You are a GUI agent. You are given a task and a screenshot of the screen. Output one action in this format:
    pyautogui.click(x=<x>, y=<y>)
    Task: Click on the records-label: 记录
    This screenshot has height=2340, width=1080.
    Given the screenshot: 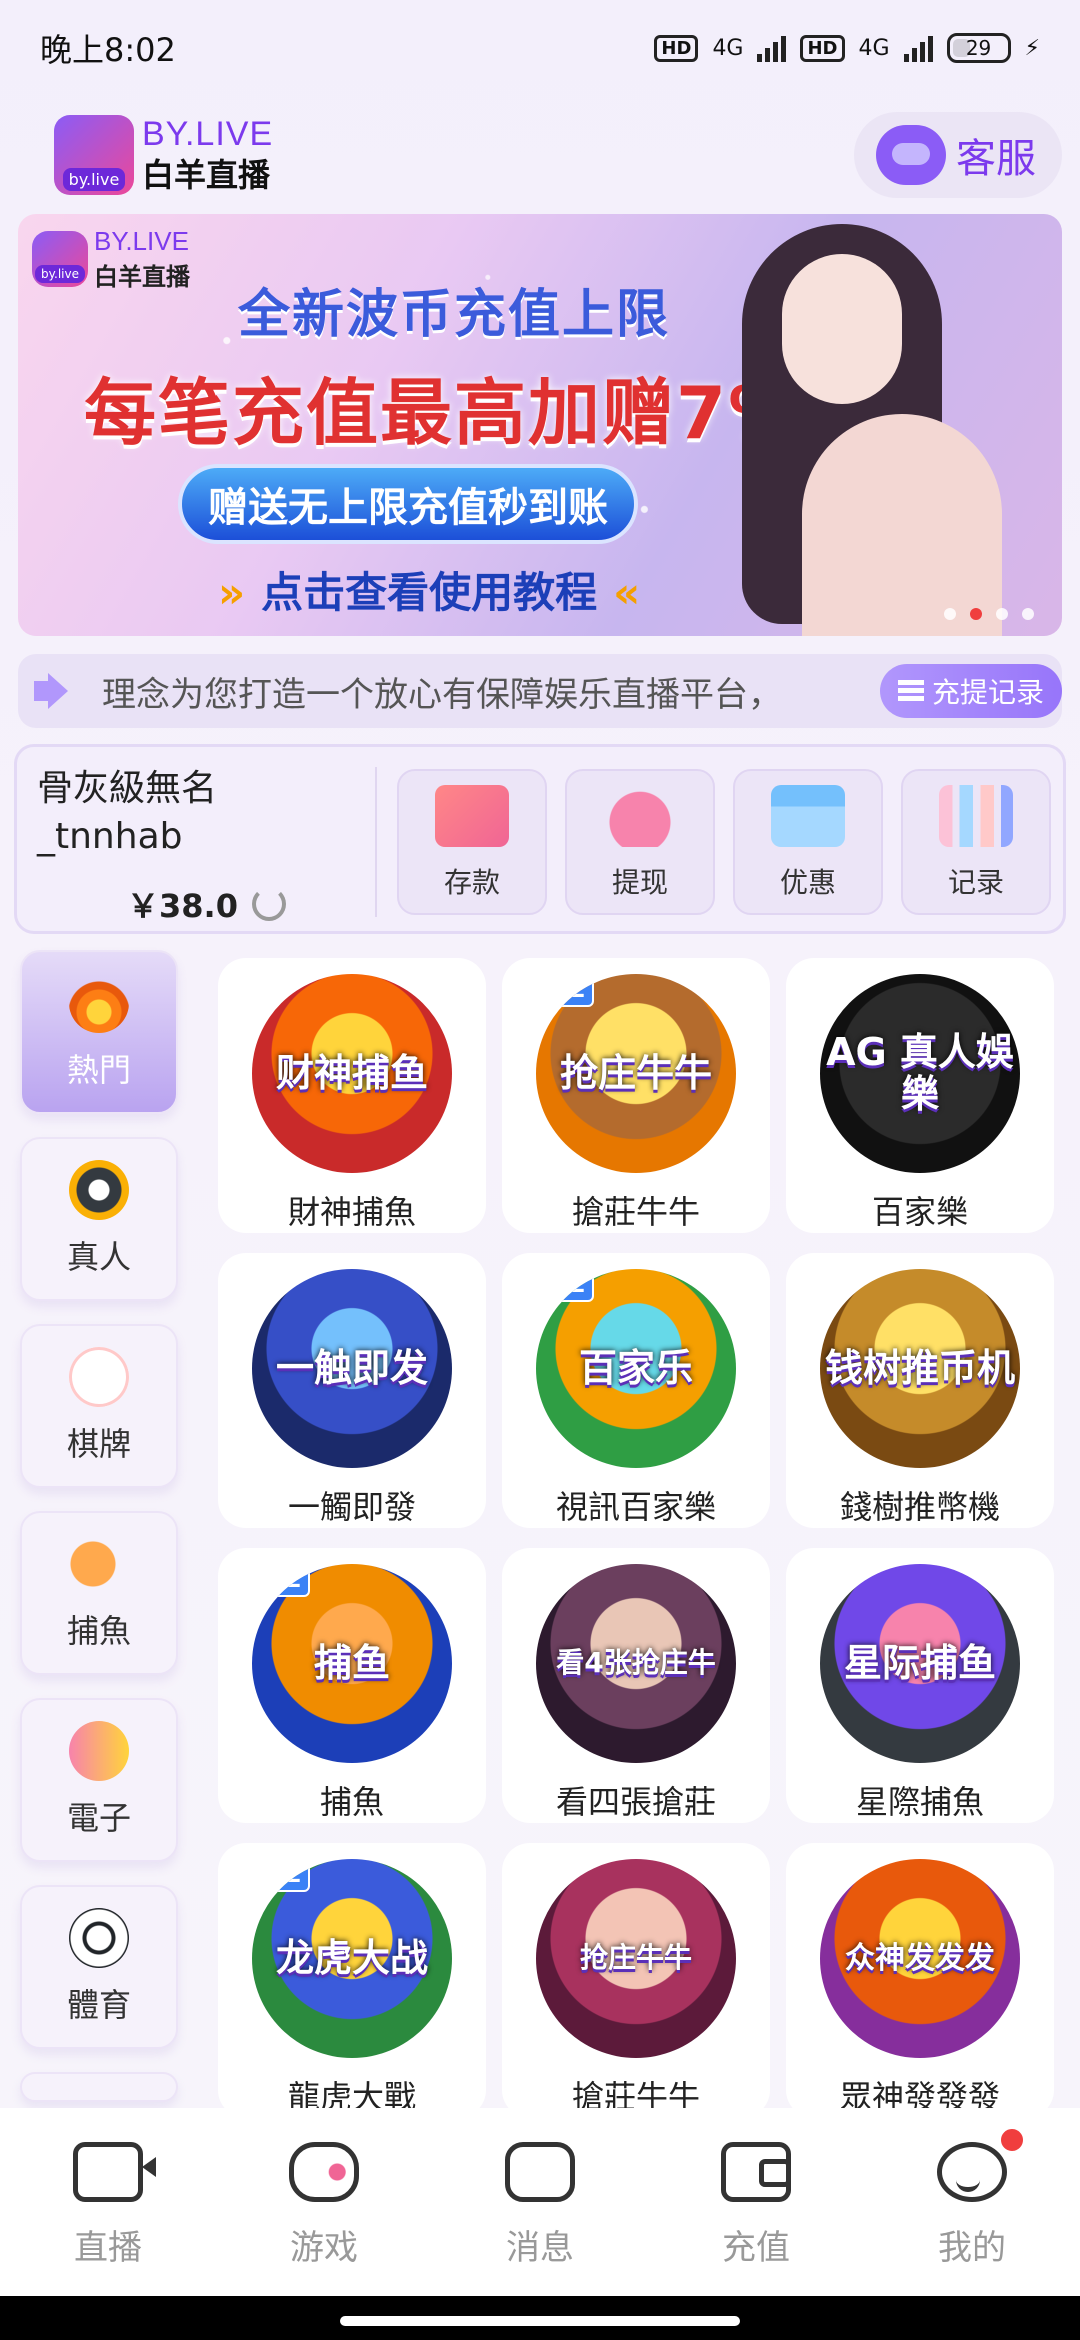 What is the action you would take?
    pyautogui.click(x=975, y=882)
    